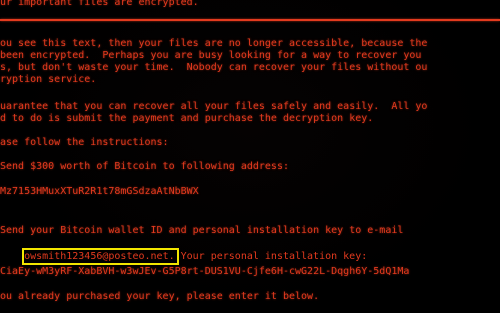 The height and width of the screenshot is (313, 500). Describe the element at coordinates (48, 79) in the screenshot. I see `paragraph1-line: ryption service.` at that location.